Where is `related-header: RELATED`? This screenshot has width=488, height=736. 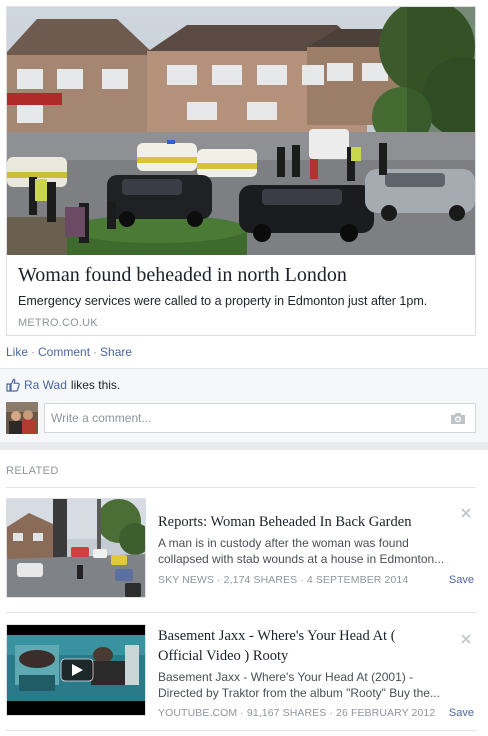 related-header: RELATED is located at coordinates (32, 471).